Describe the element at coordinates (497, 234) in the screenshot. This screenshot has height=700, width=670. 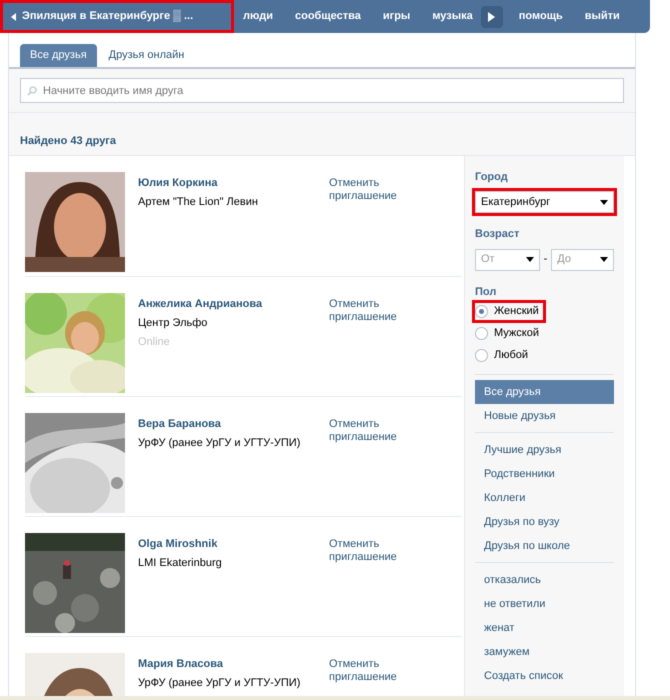
I see `age-label: Возраст` at that location.